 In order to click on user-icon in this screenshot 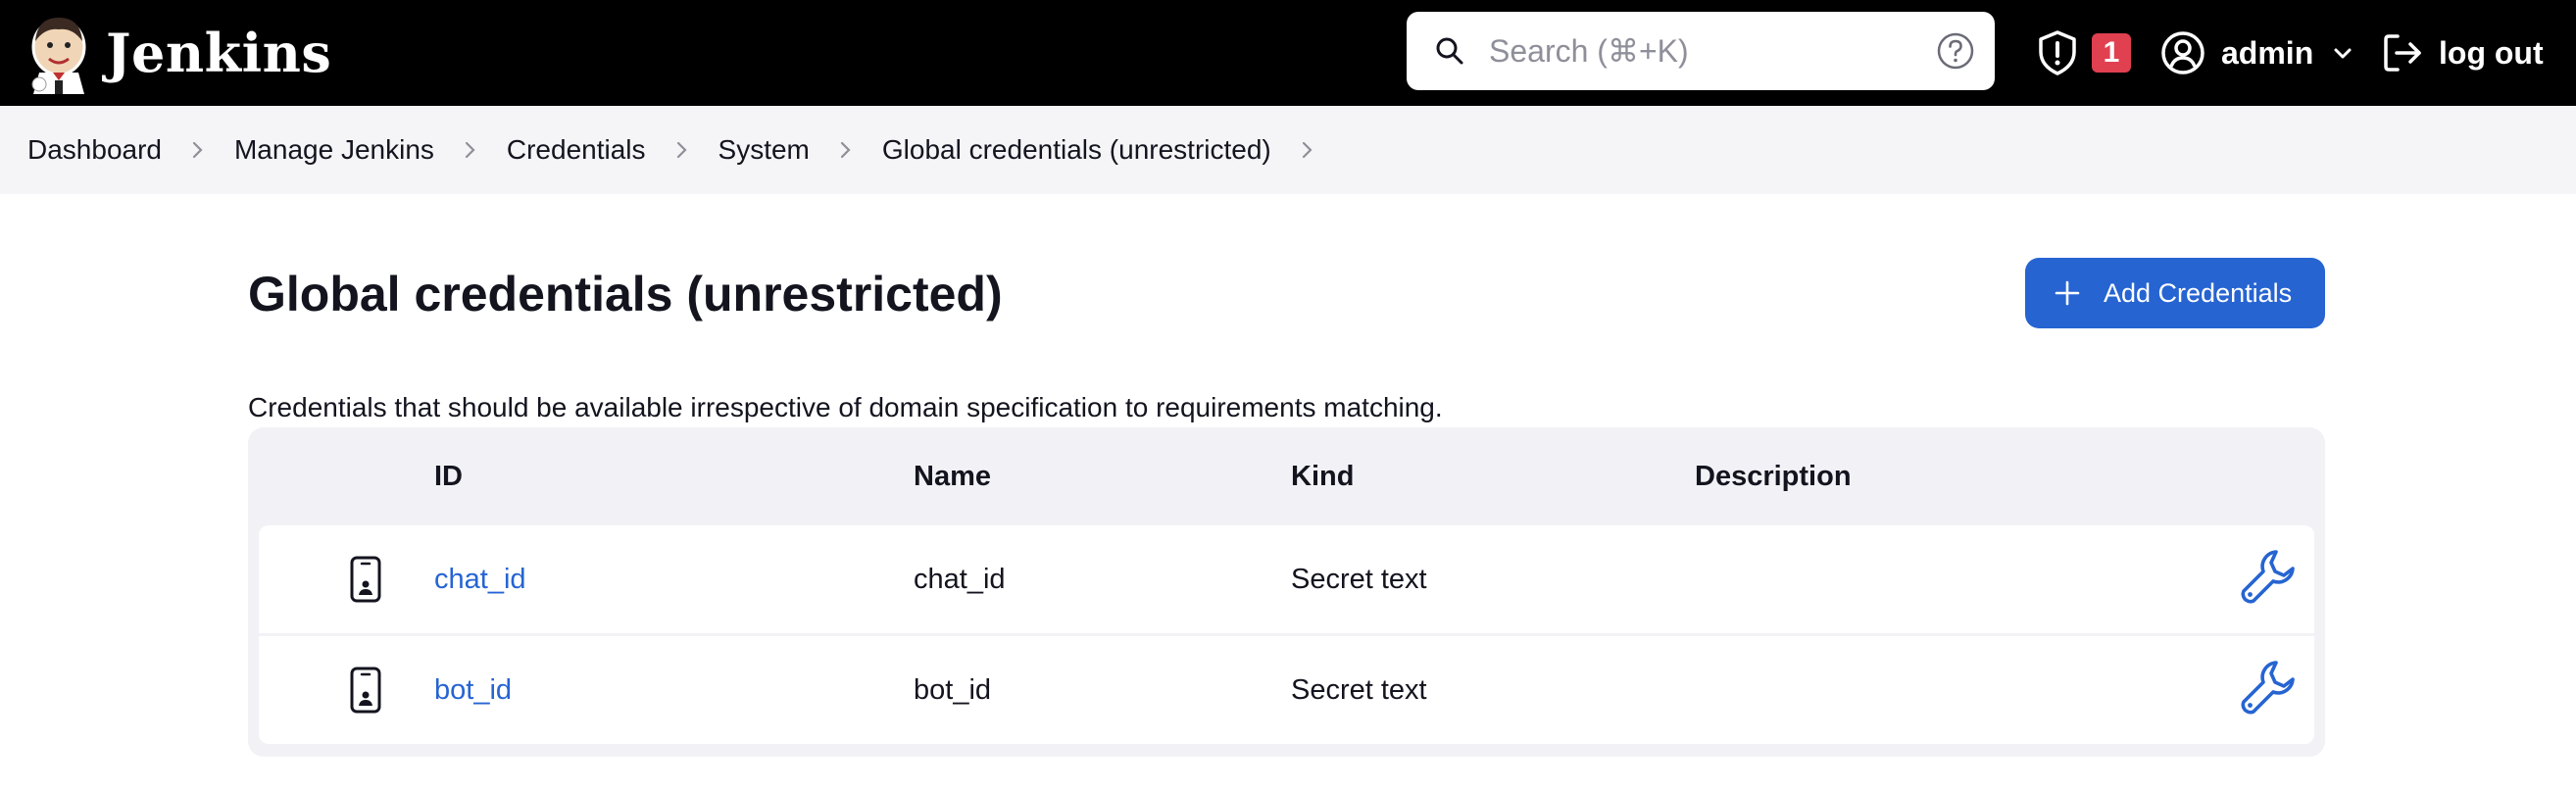, I will do `click(2182, 52)`.